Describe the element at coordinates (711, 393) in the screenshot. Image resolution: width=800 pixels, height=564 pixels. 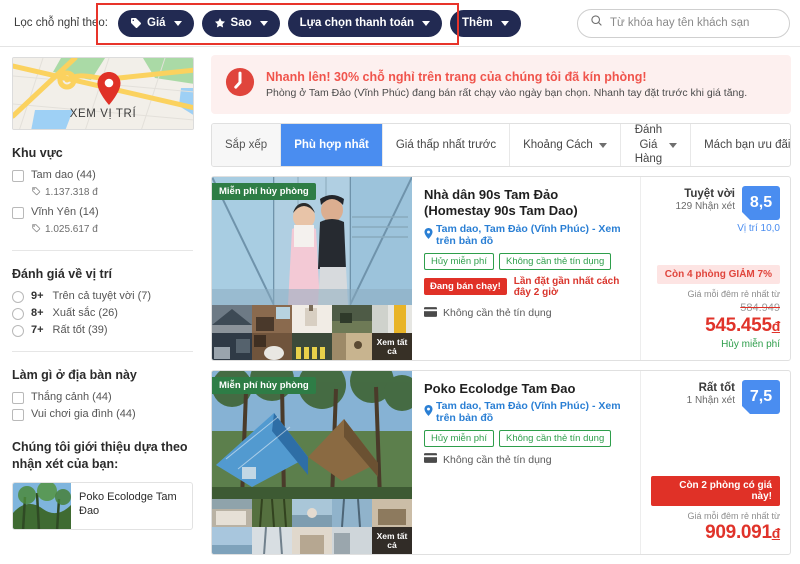
I see `hotel-rating-text: Rất tốt 1 Nhận xét` at that location.